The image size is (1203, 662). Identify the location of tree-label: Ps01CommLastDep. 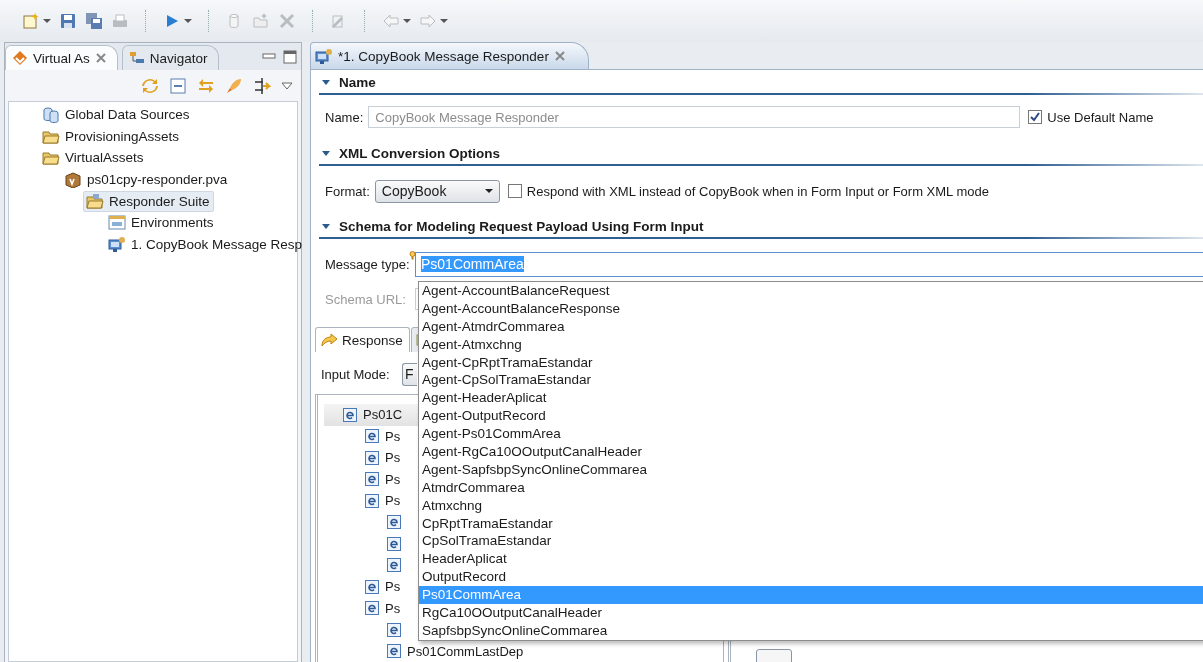
(465, 651).